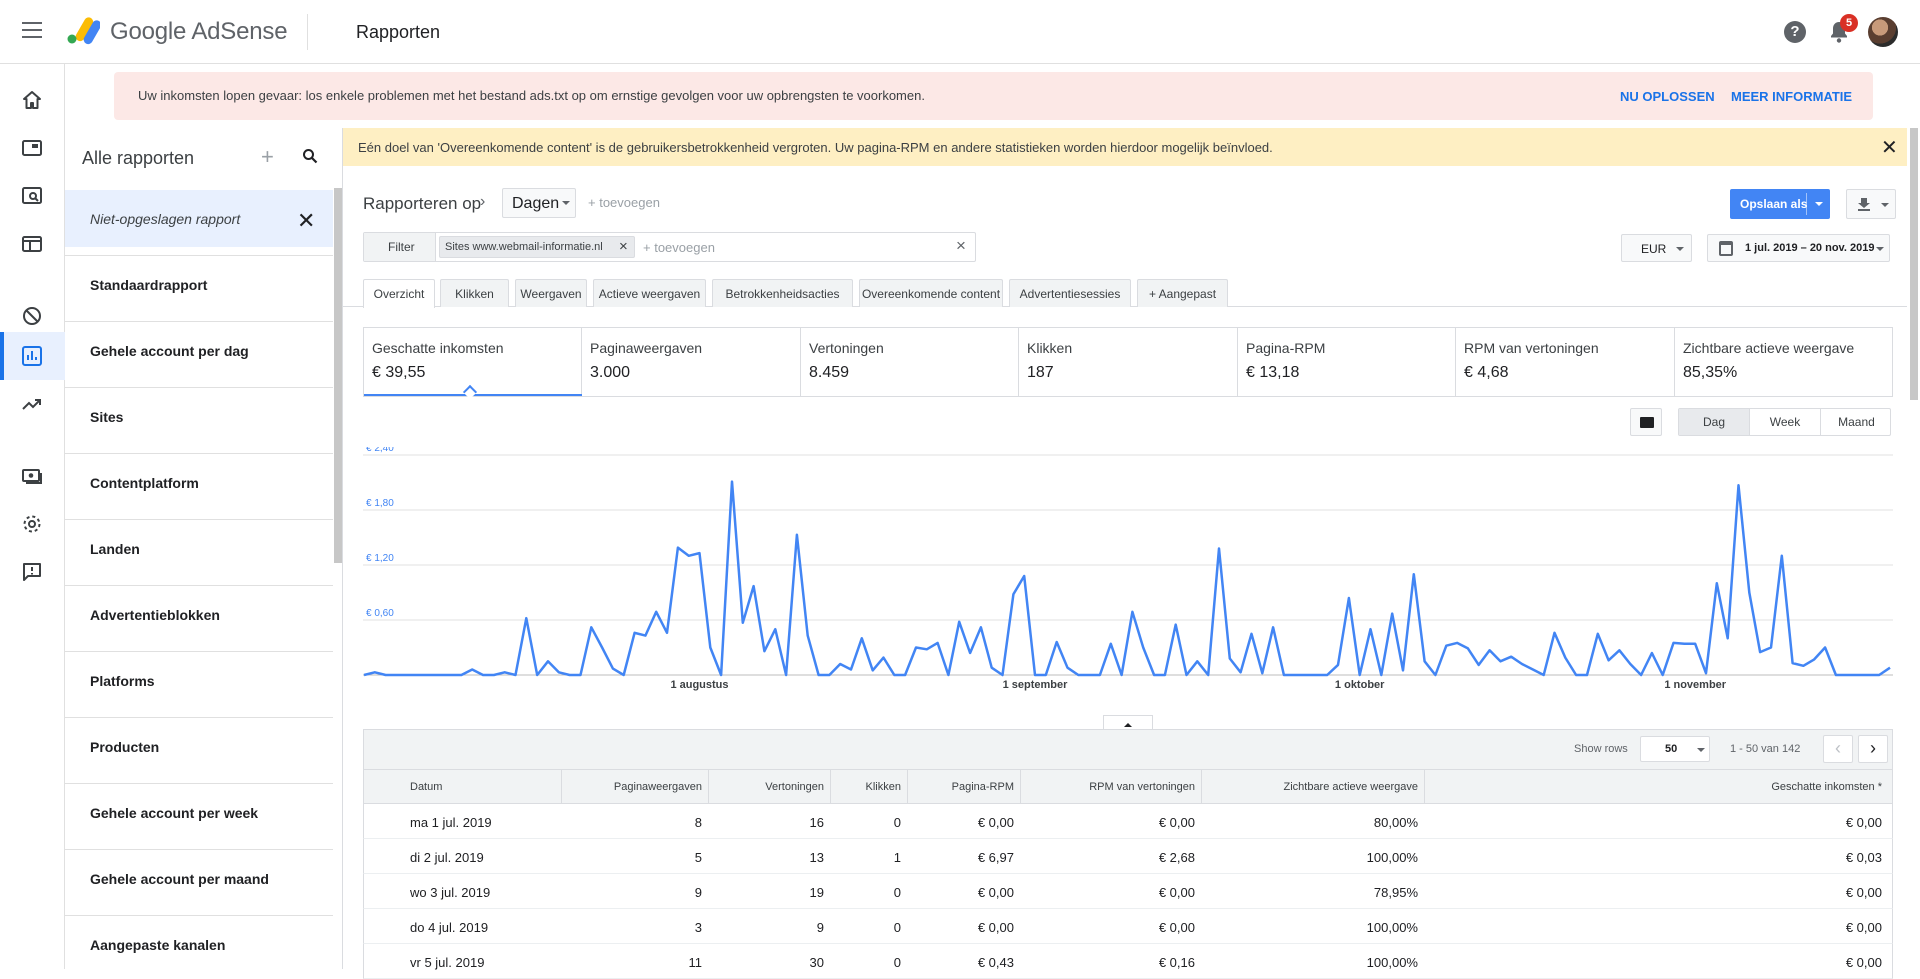 The height and width of the screenshot is (979, 1920). What do you see at coordinates (199, 811) in the screenshot?
I see `report-item: Gehele account per week` at bounding box center [199, 811].